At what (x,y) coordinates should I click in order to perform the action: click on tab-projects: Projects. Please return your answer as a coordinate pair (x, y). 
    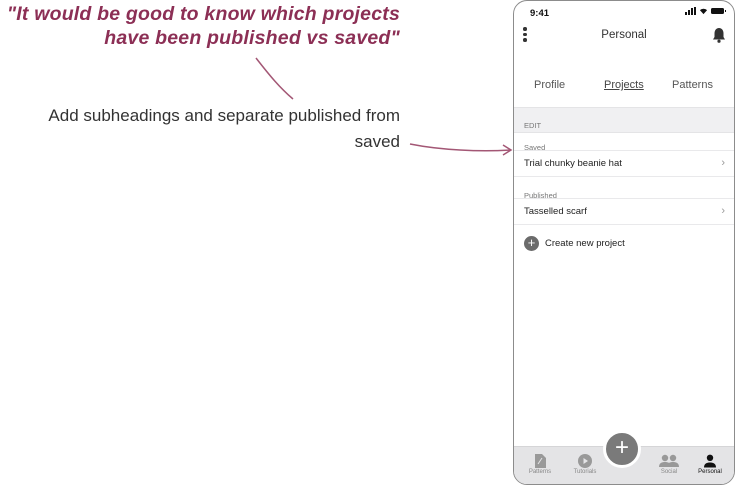
    Looking at the image, I should click on (624, 85).